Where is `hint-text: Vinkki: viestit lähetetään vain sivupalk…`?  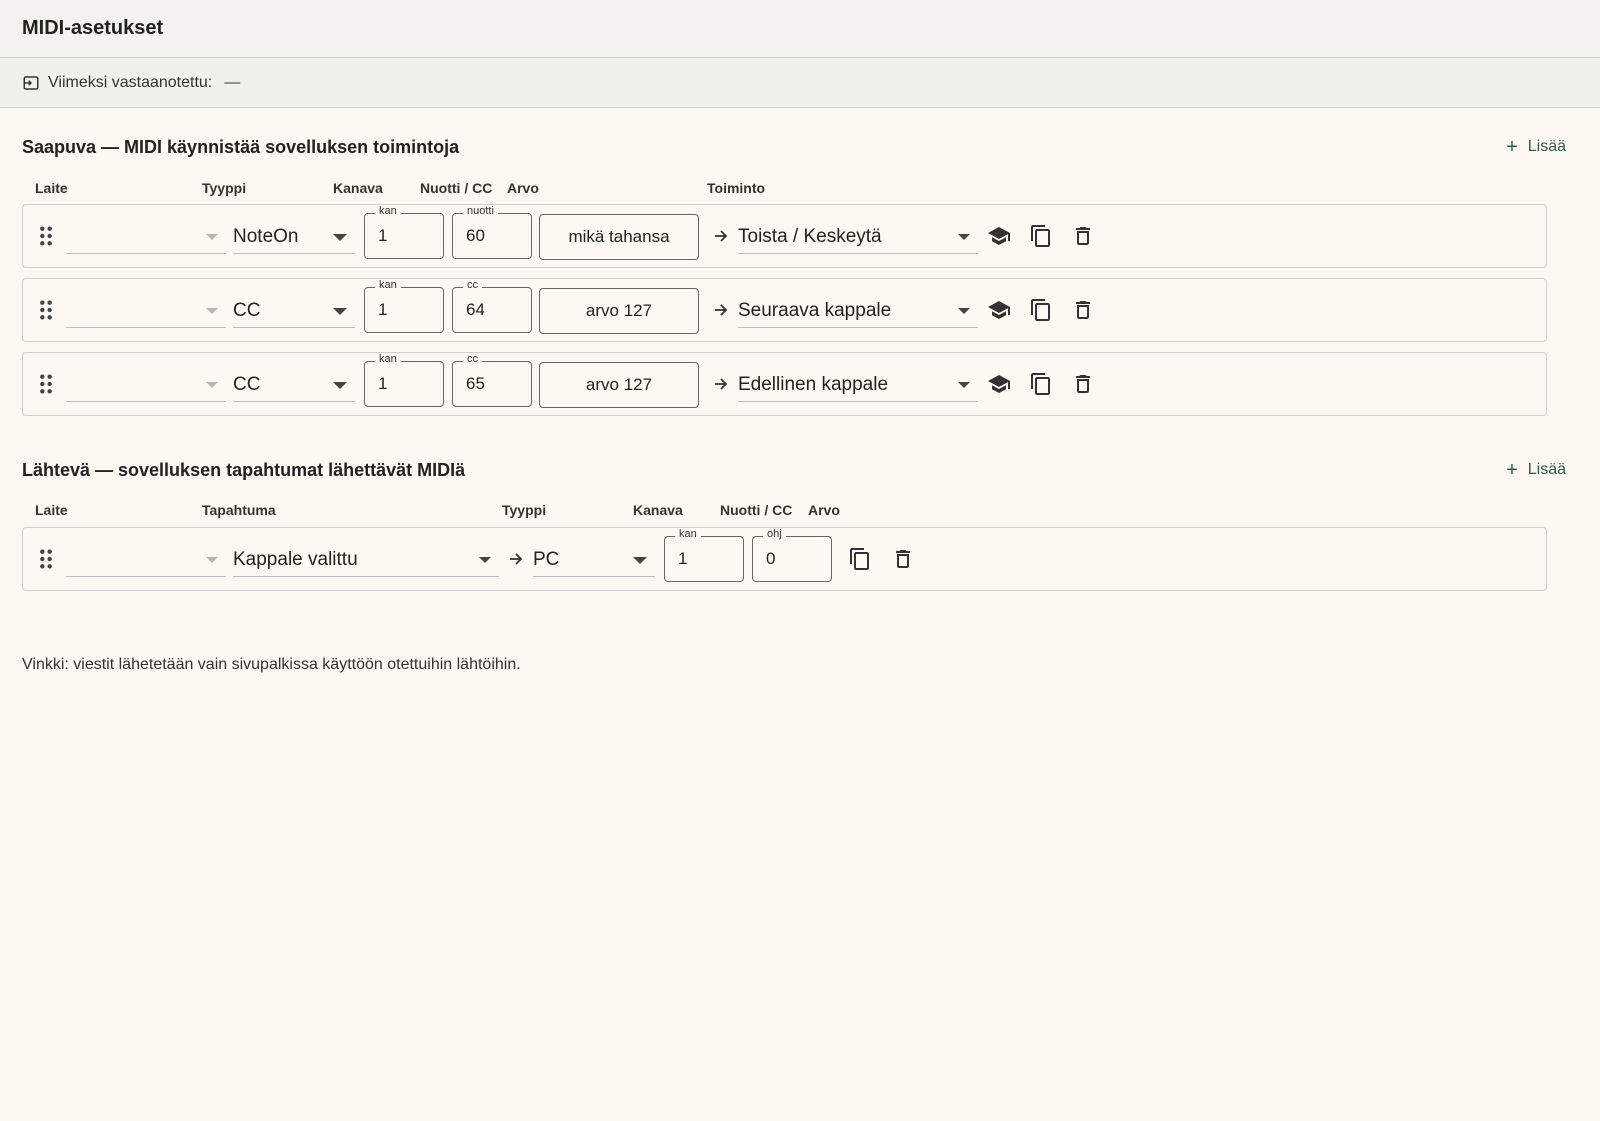 hint-text: Vinkki: viestit lähetetään vain sivupalk… is located at coordinates (271, 664).